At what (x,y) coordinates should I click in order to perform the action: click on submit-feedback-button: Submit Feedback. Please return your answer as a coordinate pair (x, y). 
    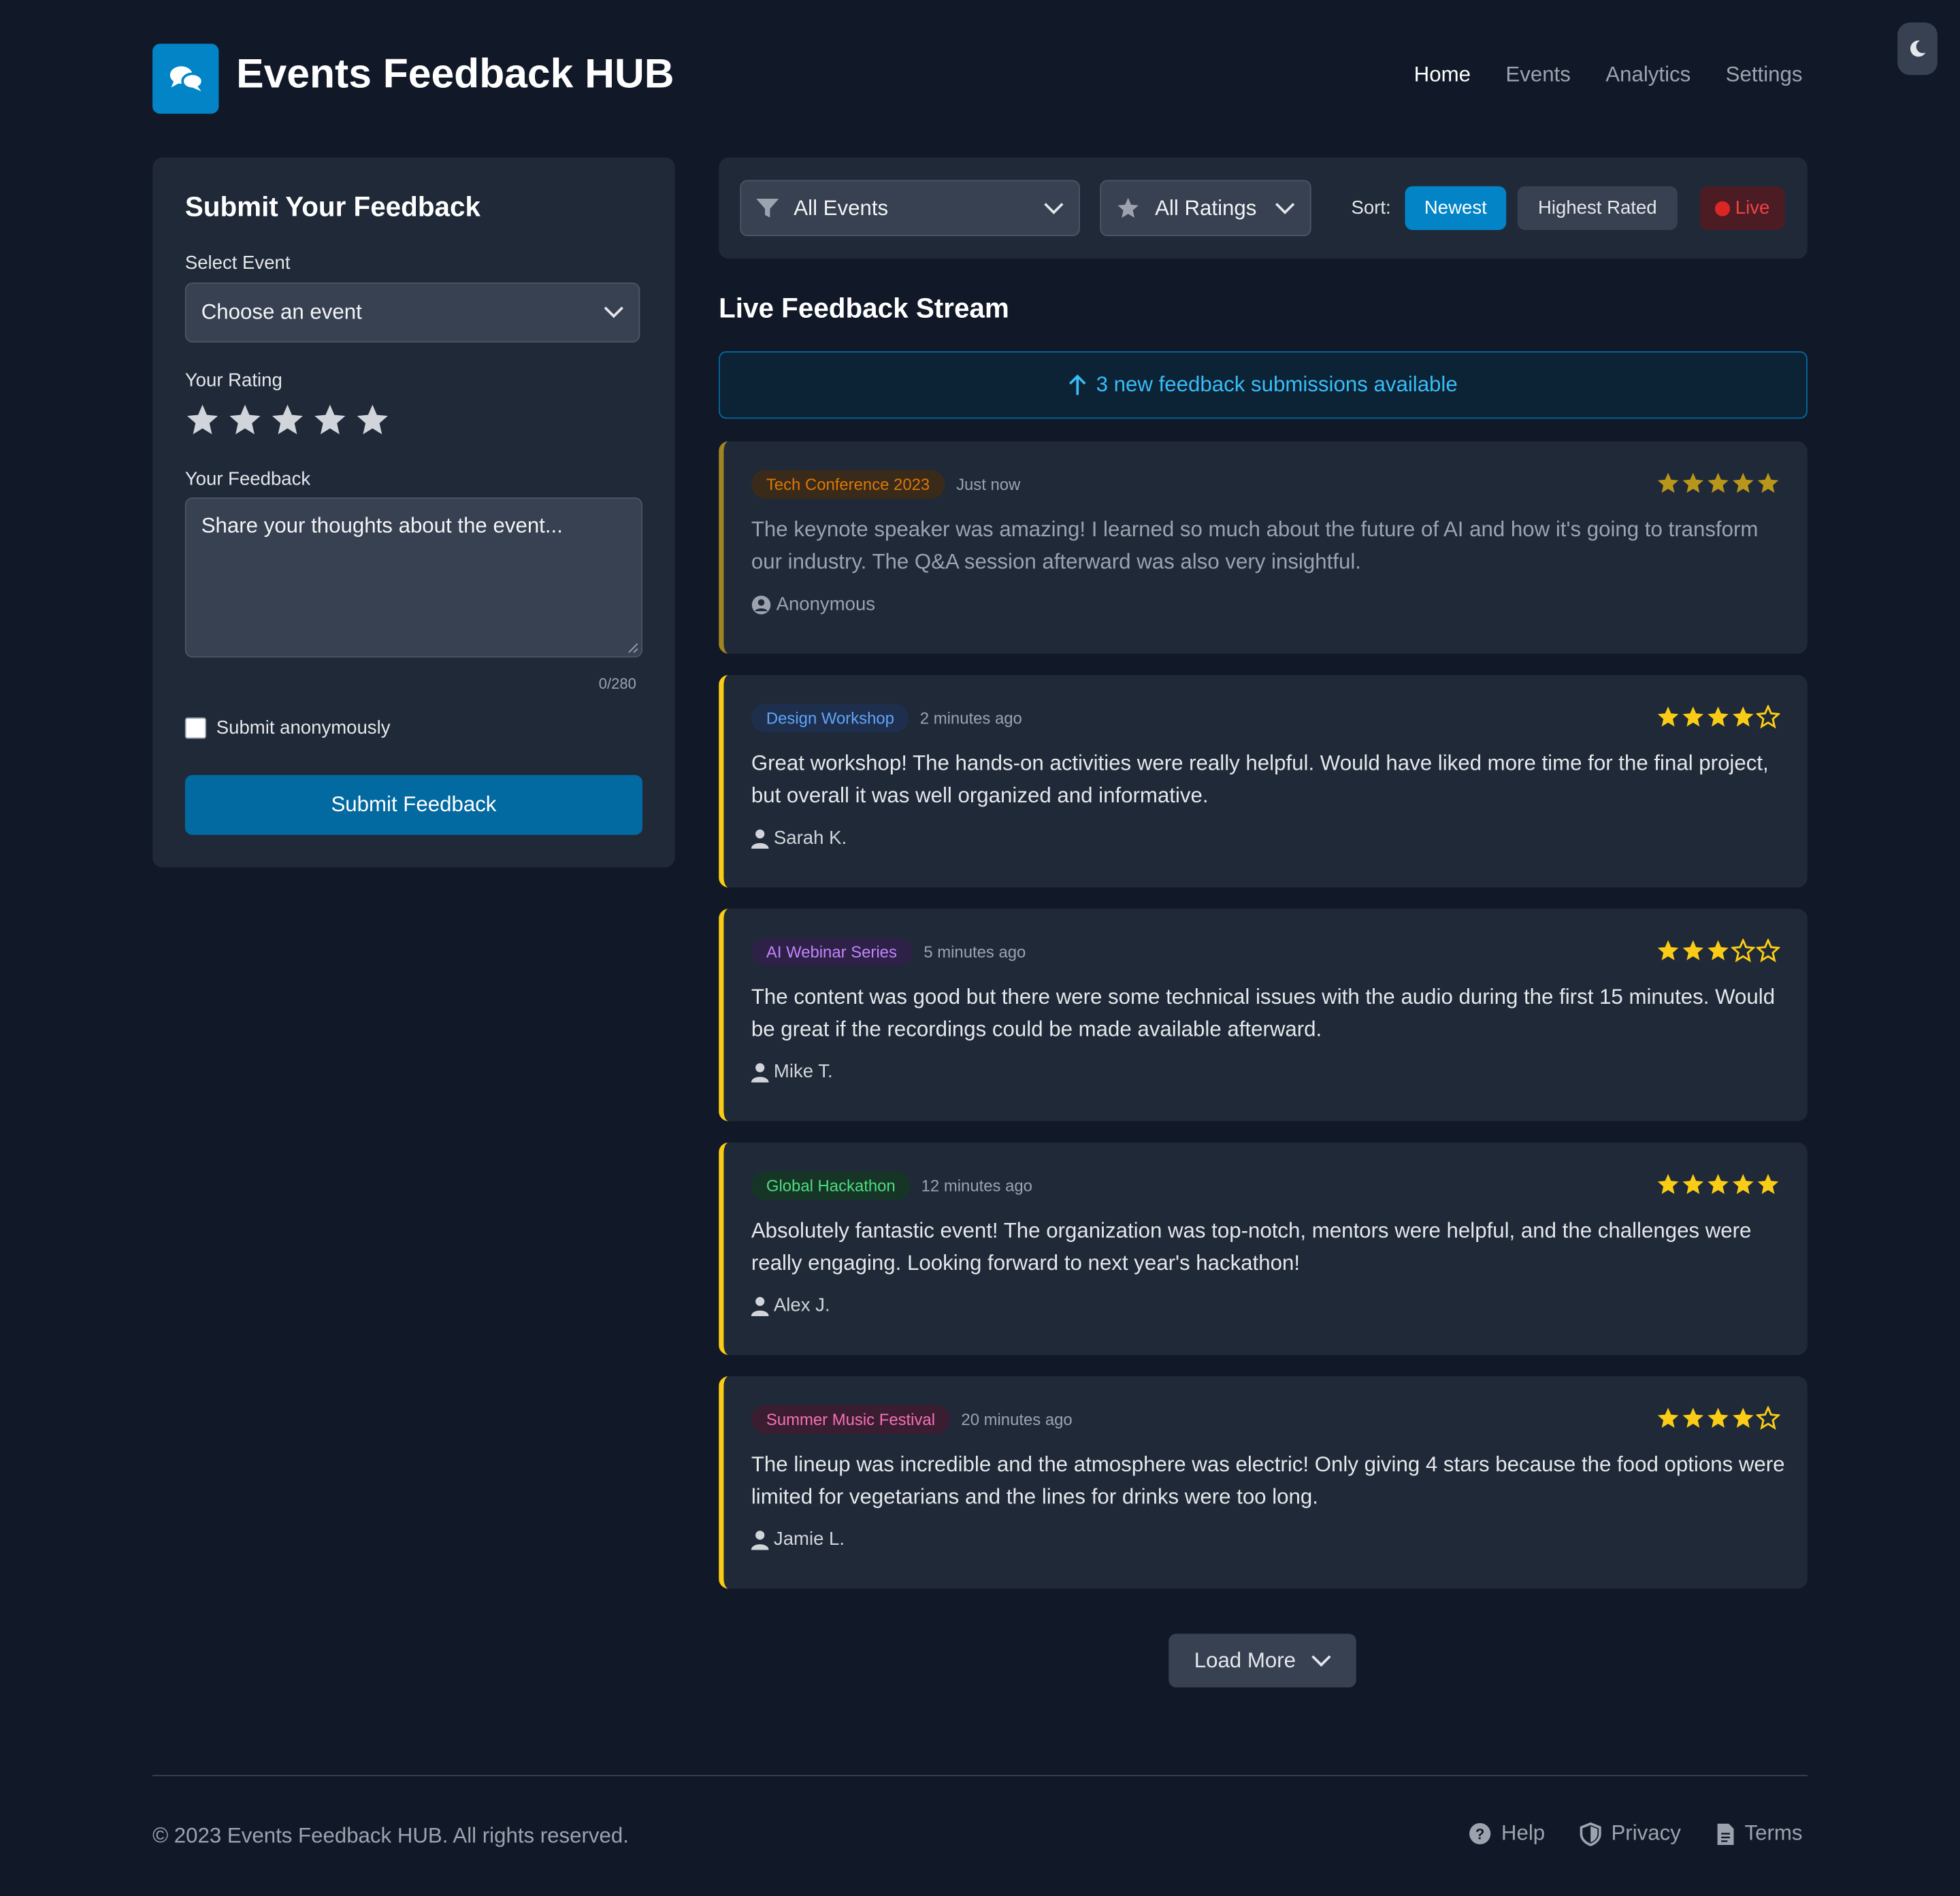
    Looking at the image, I should click on (413, 804).